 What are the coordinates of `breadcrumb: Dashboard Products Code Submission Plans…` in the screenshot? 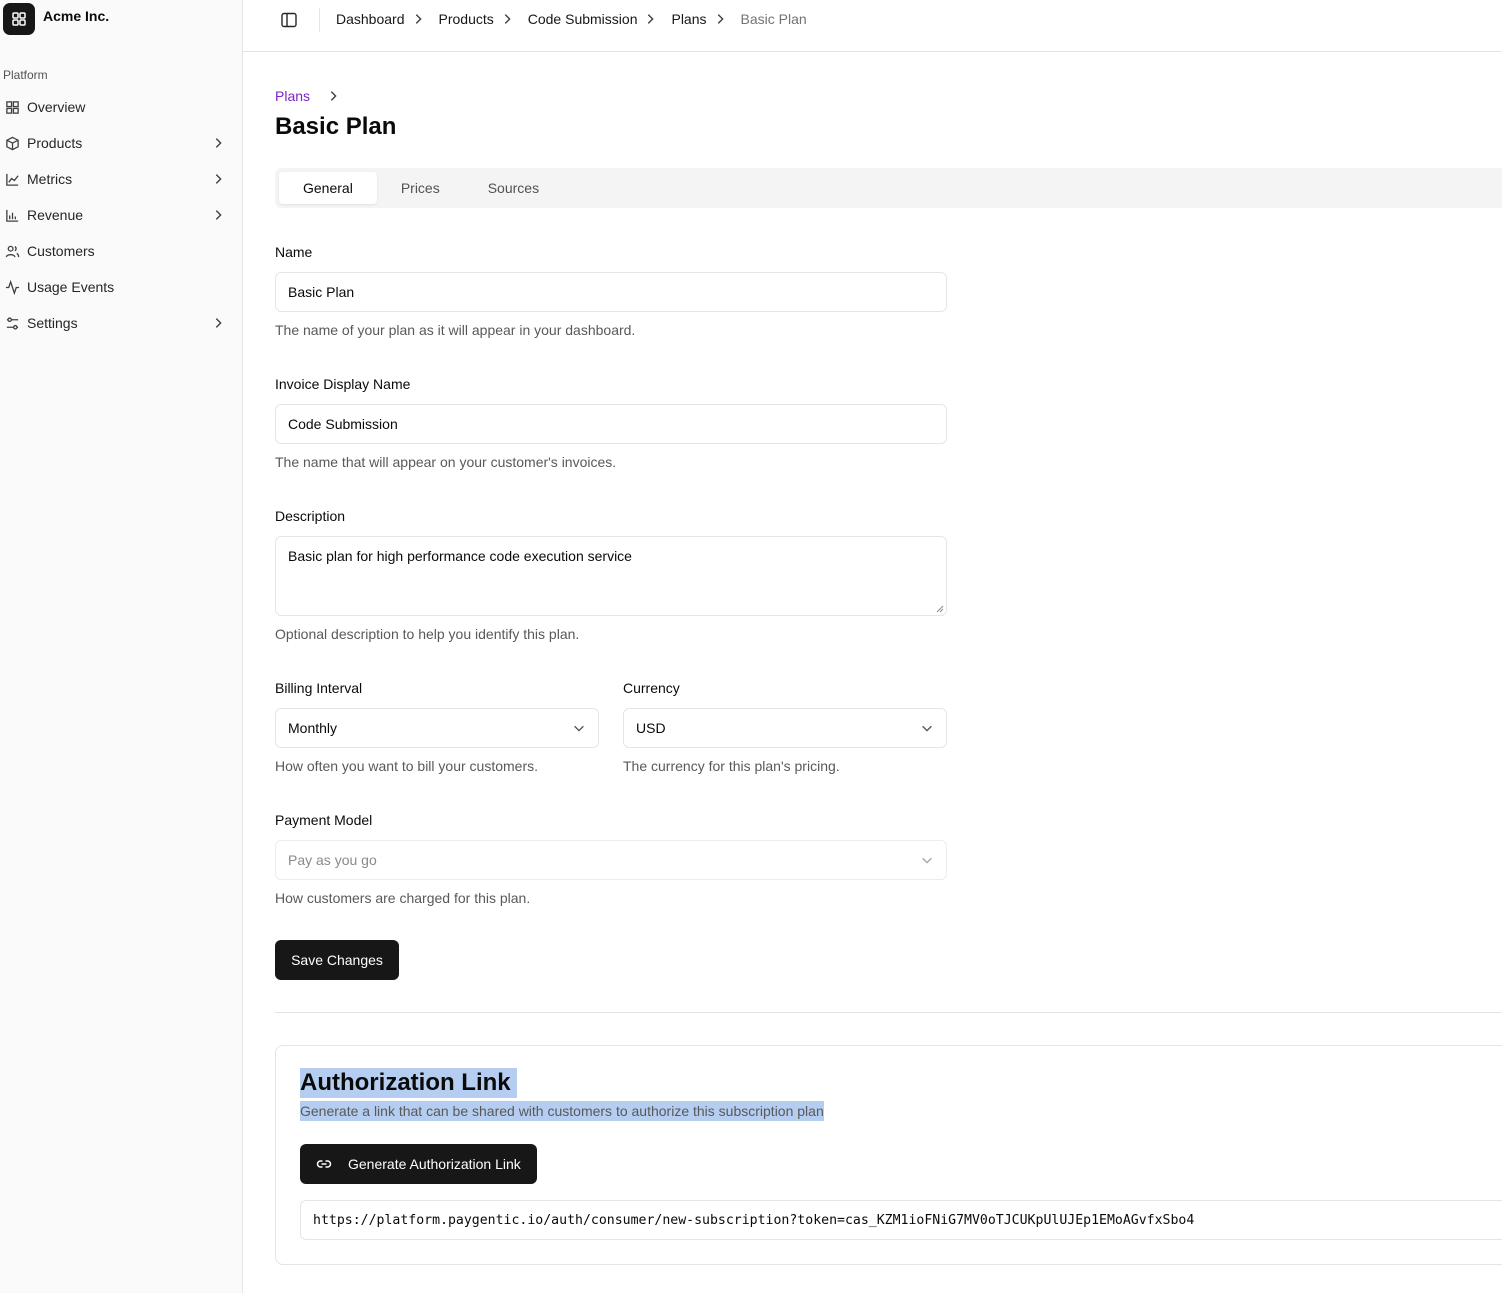 It's located at (571, 19).